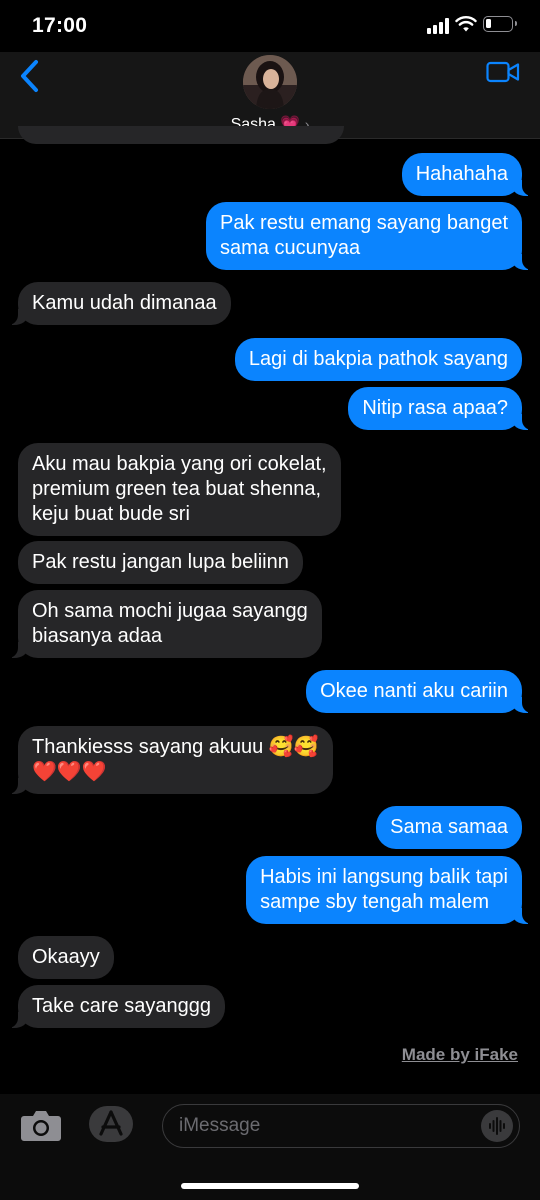  I want to click on waveform-icon, so click(497, 1126).